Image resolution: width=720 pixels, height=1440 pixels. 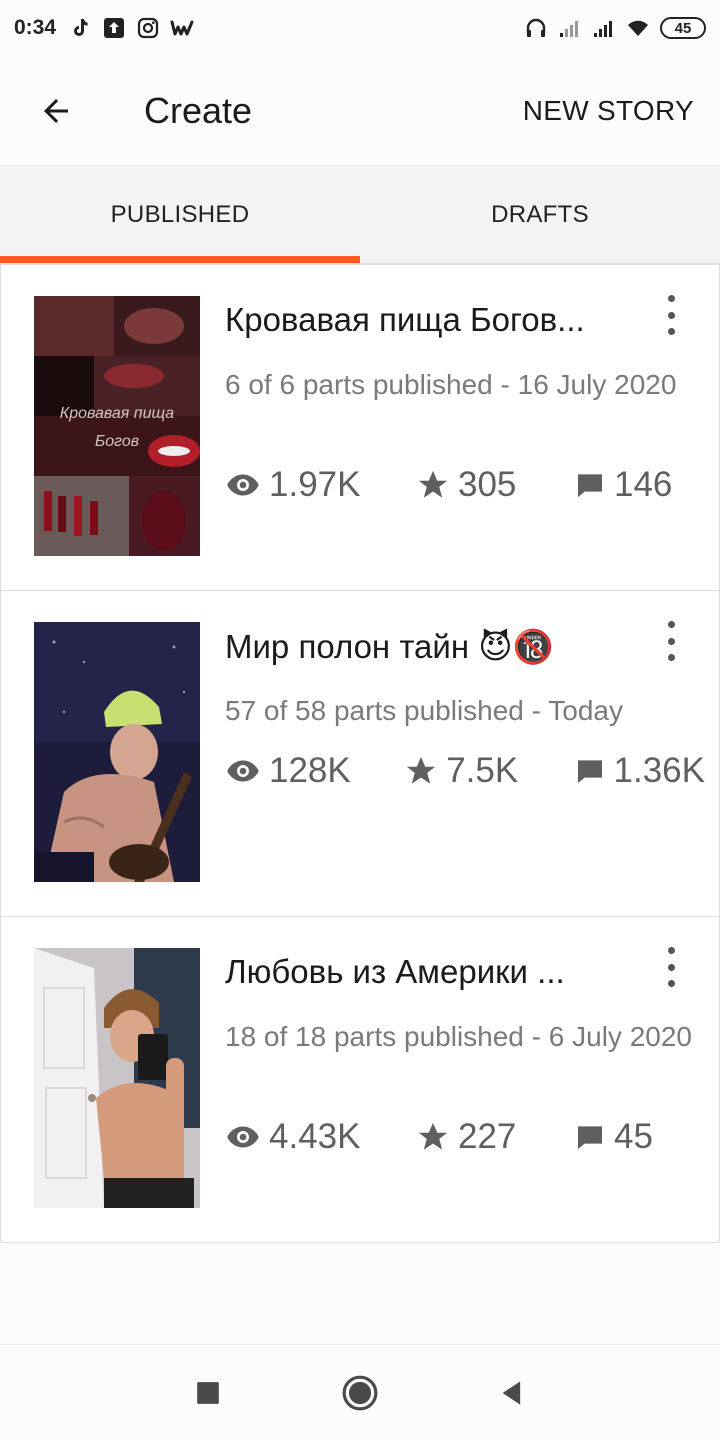 I want to click on back-triangle-icon, so click(x=511, y=1392).